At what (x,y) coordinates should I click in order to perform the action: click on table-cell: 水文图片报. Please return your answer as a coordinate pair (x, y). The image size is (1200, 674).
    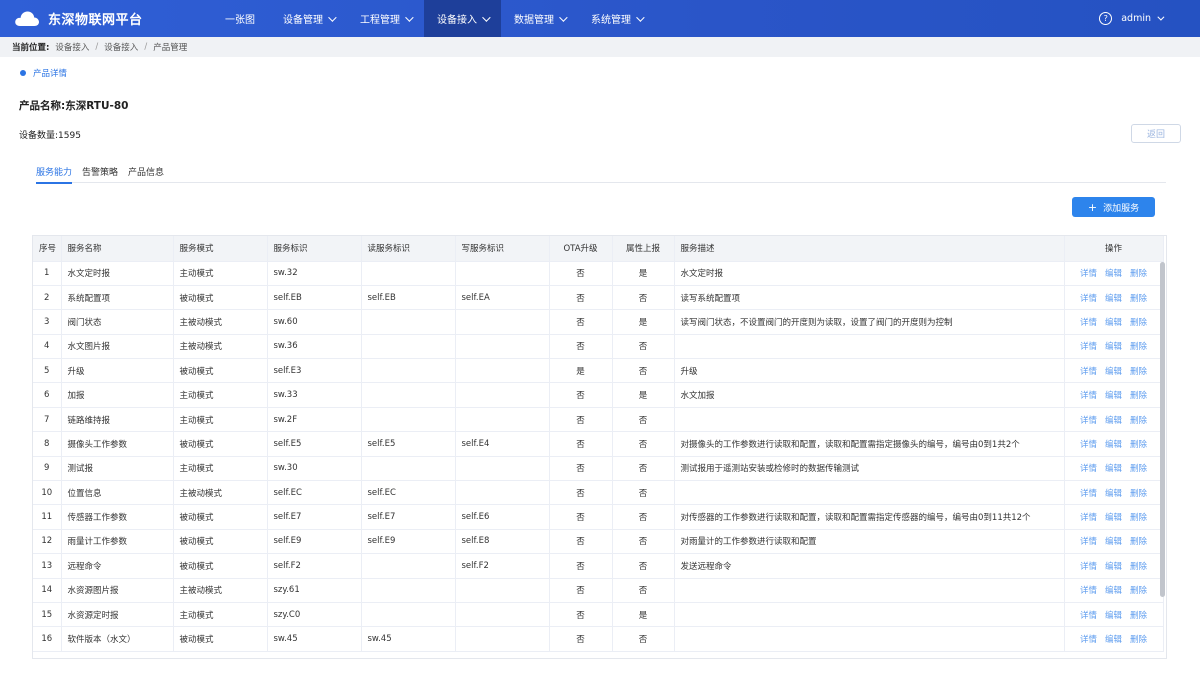
    Looking at the image, I should click on (117, 347).